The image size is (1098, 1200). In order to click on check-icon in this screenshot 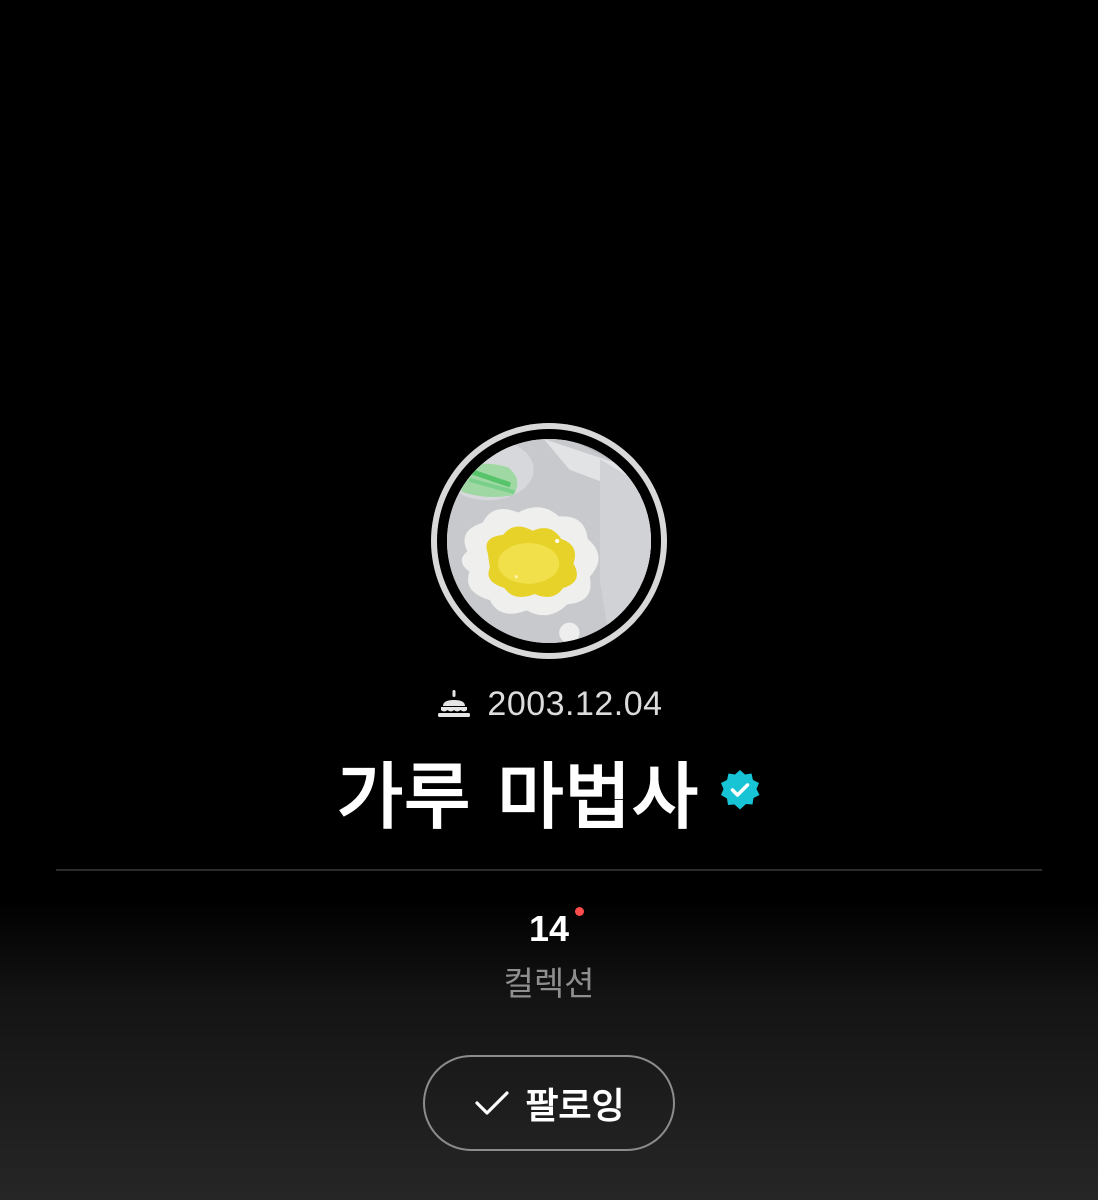, I will do `click(492, 1103)`.